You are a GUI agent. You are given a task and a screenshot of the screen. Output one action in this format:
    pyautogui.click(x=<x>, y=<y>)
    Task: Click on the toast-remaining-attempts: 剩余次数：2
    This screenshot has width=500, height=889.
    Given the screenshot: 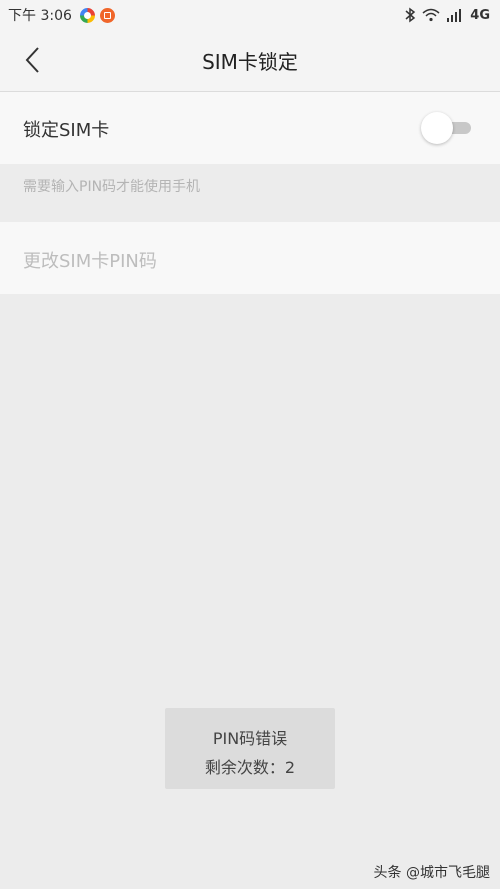 What is the action you would take?
    pyautogui.click(x=250, y=767)
    